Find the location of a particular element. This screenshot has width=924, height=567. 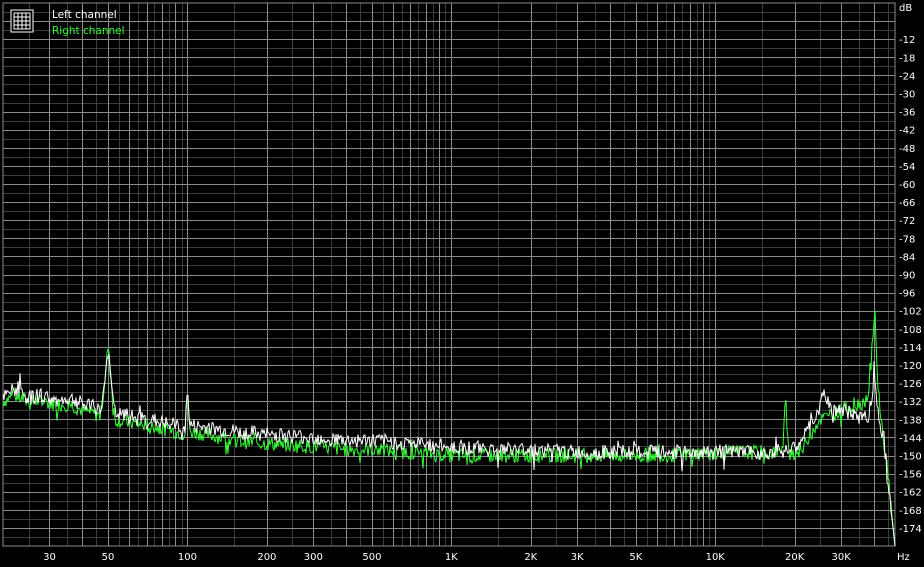

y-tick-label: -66 is located at coordinates (907, 203).